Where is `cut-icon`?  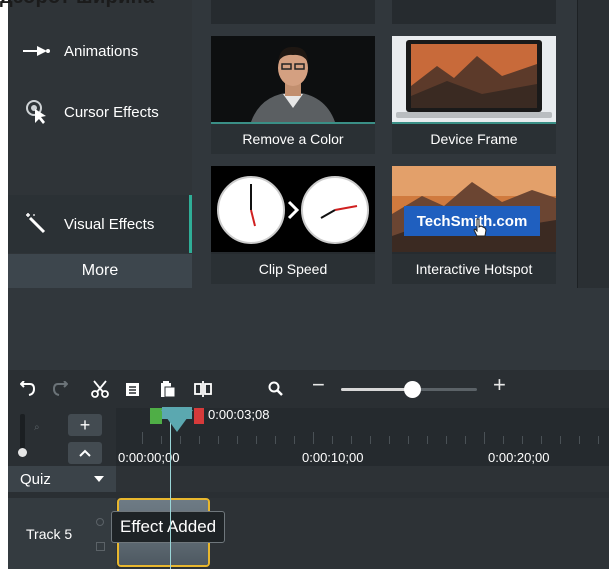
cut-icon is located at coordinates (100, 389).